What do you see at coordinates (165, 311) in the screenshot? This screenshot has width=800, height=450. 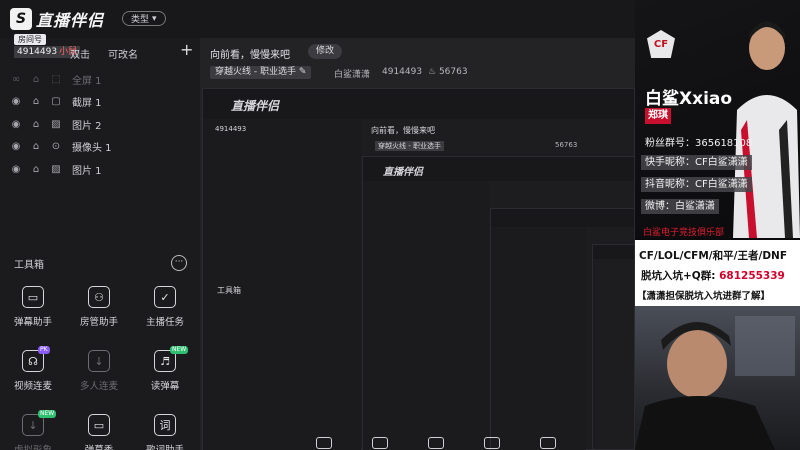 I see `tool-streamer-tasks: ✓ 主播任务` at bounding box center [165, 311].